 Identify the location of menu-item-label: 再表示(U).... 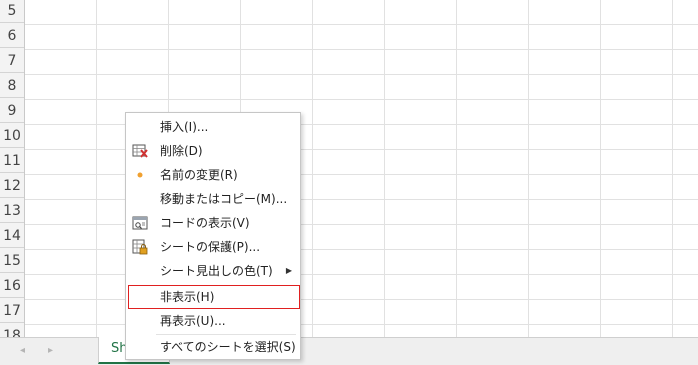
(193, 321).